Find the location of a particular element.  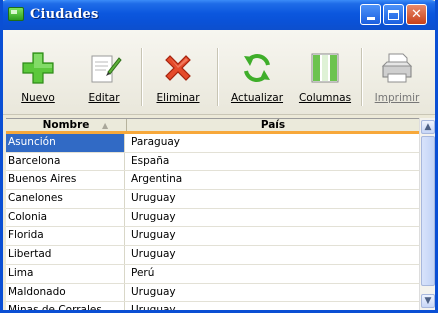

cell-pais: Perú is located at coordinates (143, 272).